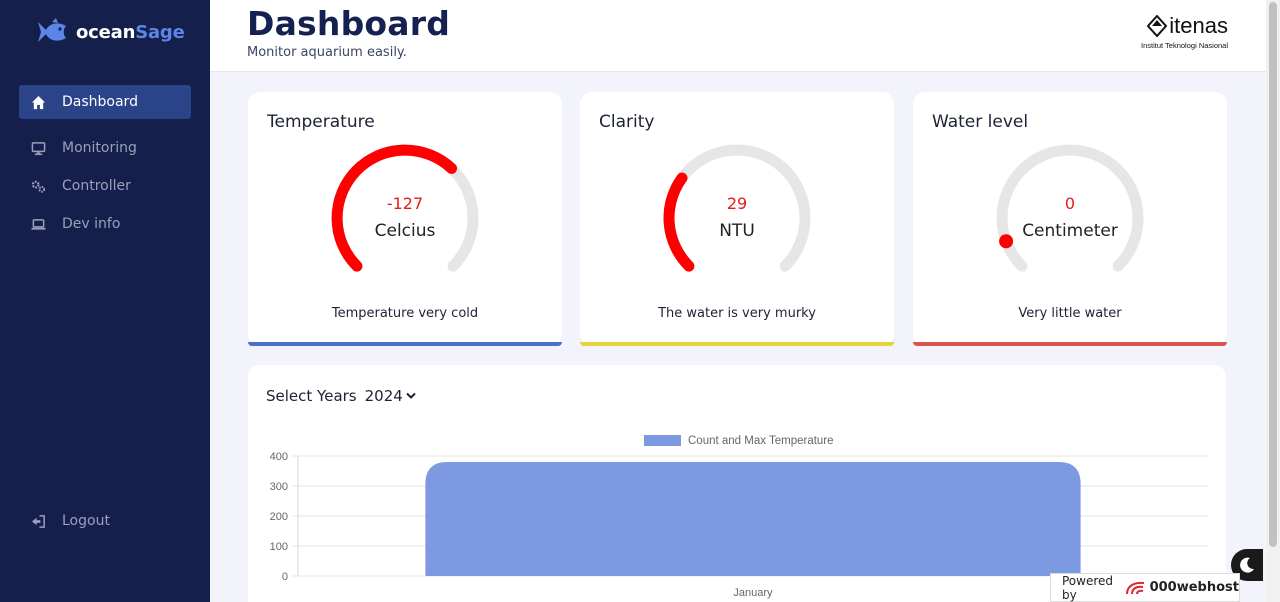 The image size is (1280, 602). I want to click on gauge-value: 0, so click(1070, 203).